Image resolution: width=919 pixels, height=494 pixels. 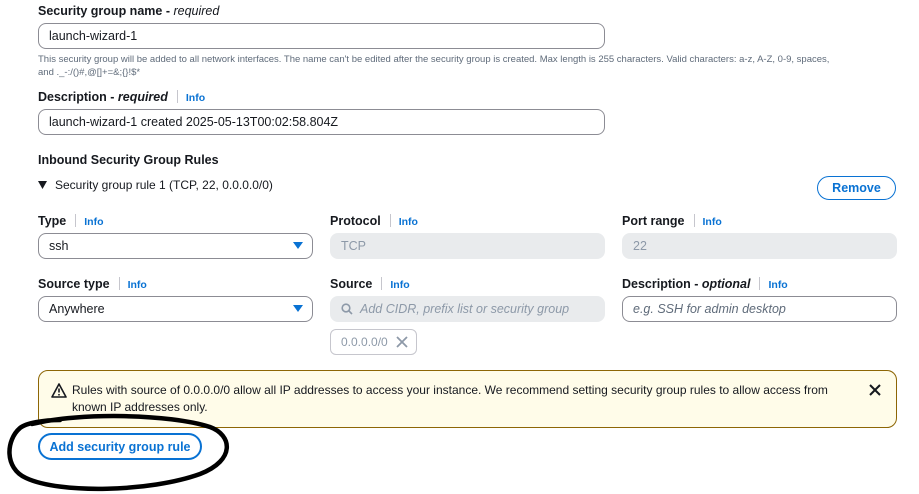 I want to click on remove-button: Remove, so click(x=856, y=188).